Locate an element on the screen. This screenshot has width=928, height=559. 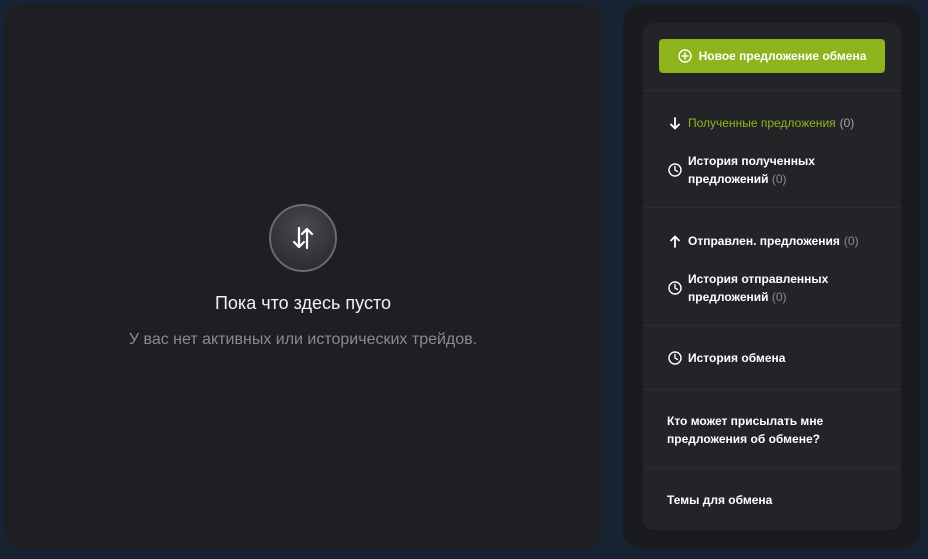
sent-history-label: История отправленных предложений is located at coordinates (758, 288).